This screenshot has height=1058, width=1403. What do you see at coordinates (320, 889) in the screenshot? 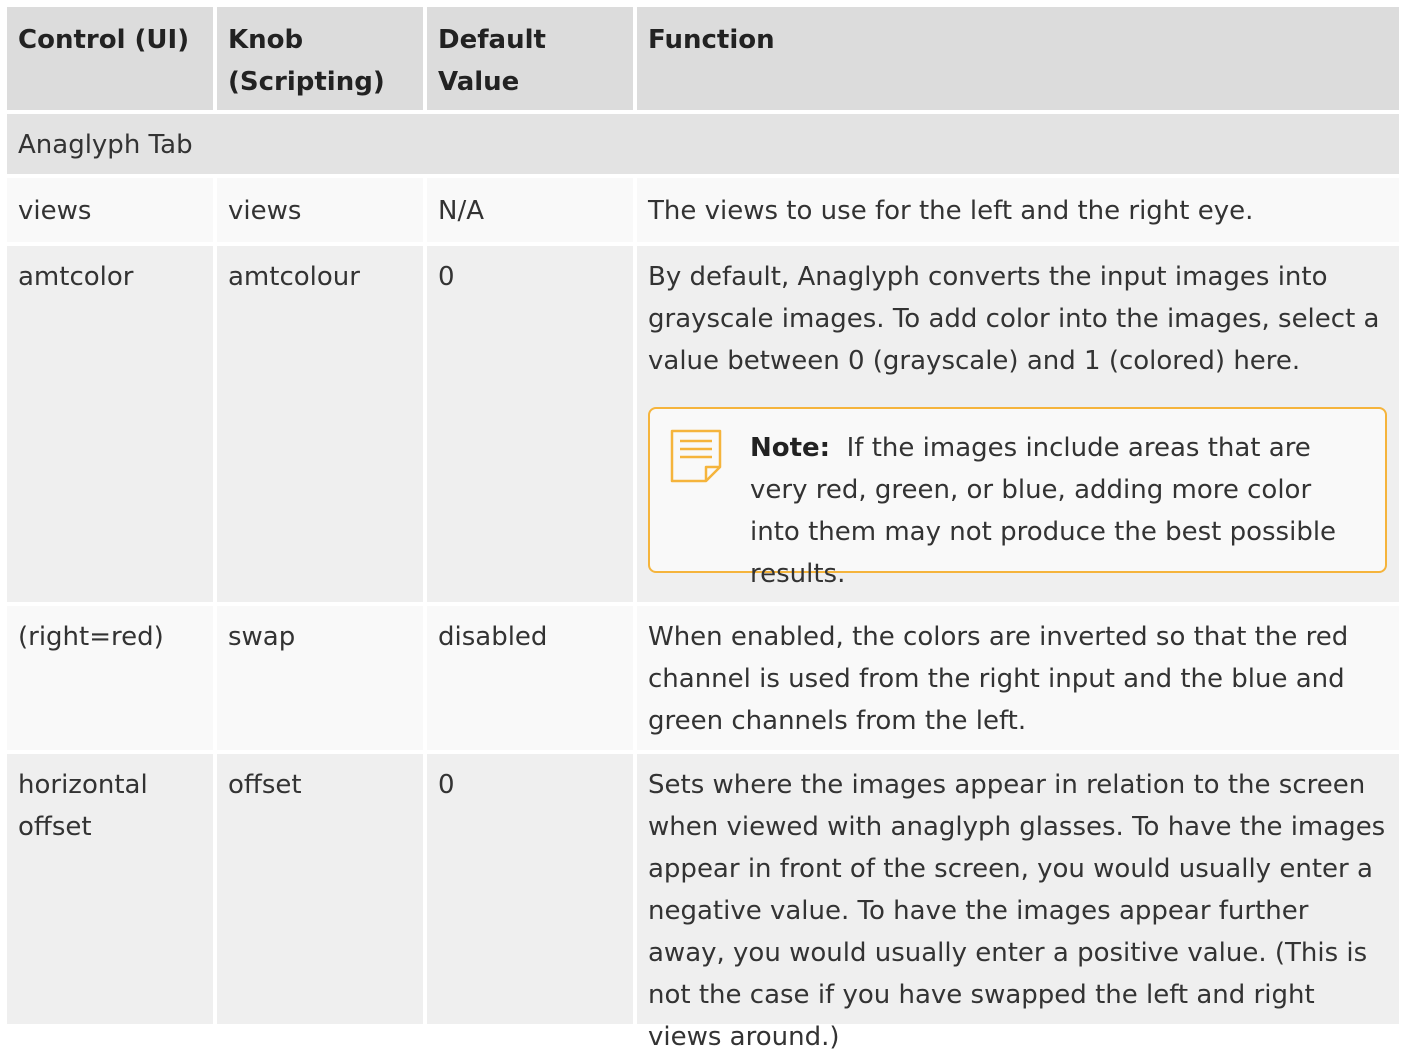
I see `row-offset-knob: offset` at bounding box center [320, 889].